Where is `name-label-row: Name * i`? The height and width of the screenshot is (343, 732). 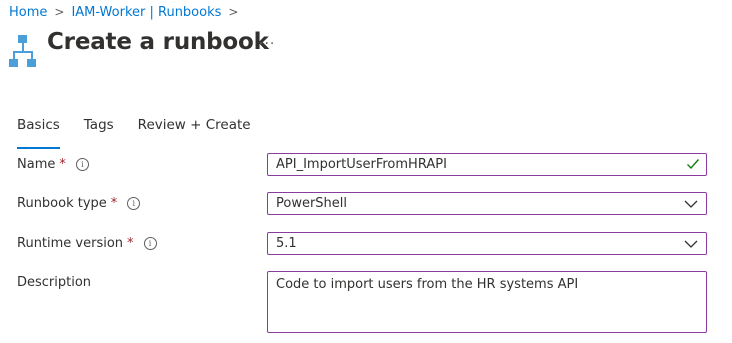 name-label-row: Name * i is located at coordinates (53, 164).